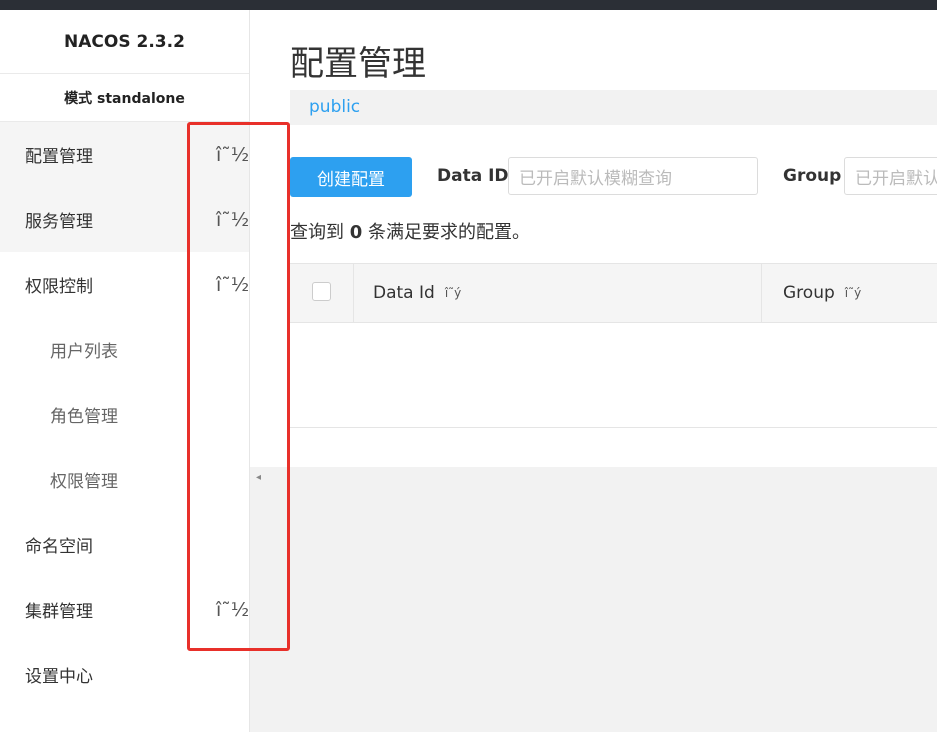 Image resolution: width=937 pixels, height=732 pixels. I want to click on column-label: Data Id, so click(404, 293).